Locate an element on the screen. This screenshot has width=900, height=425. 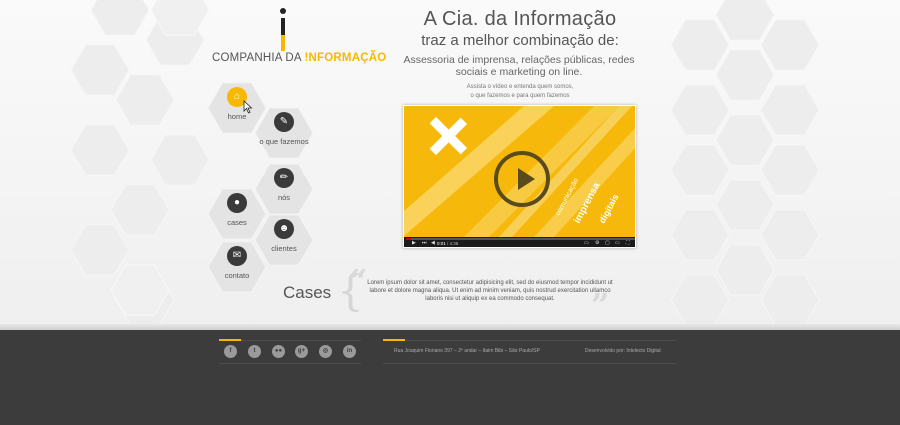
logo-text: COMPANHIA DA !NFORMAÇÃO is located at coordinates (299, 58).